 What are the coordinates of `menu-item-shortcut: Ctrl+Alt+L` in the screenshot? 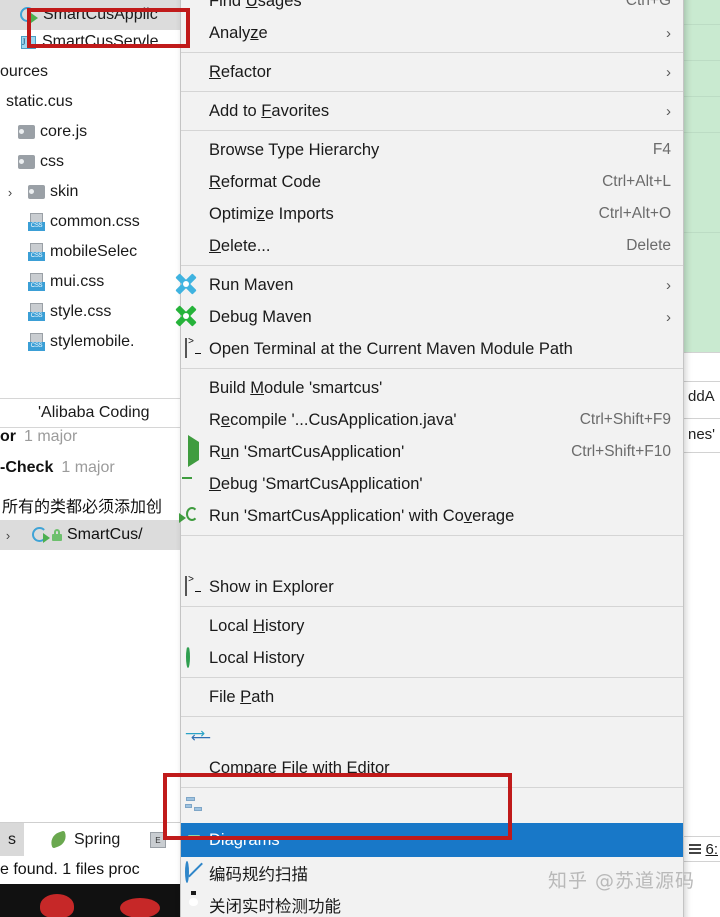 It's located at (636, 181).